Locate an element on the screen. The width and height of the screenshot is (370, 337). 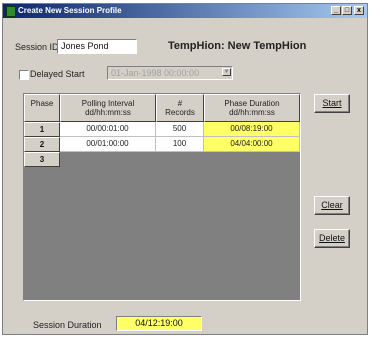
cell-polling-interval: 00/00:01:00 is located at coordinates (108, 129).